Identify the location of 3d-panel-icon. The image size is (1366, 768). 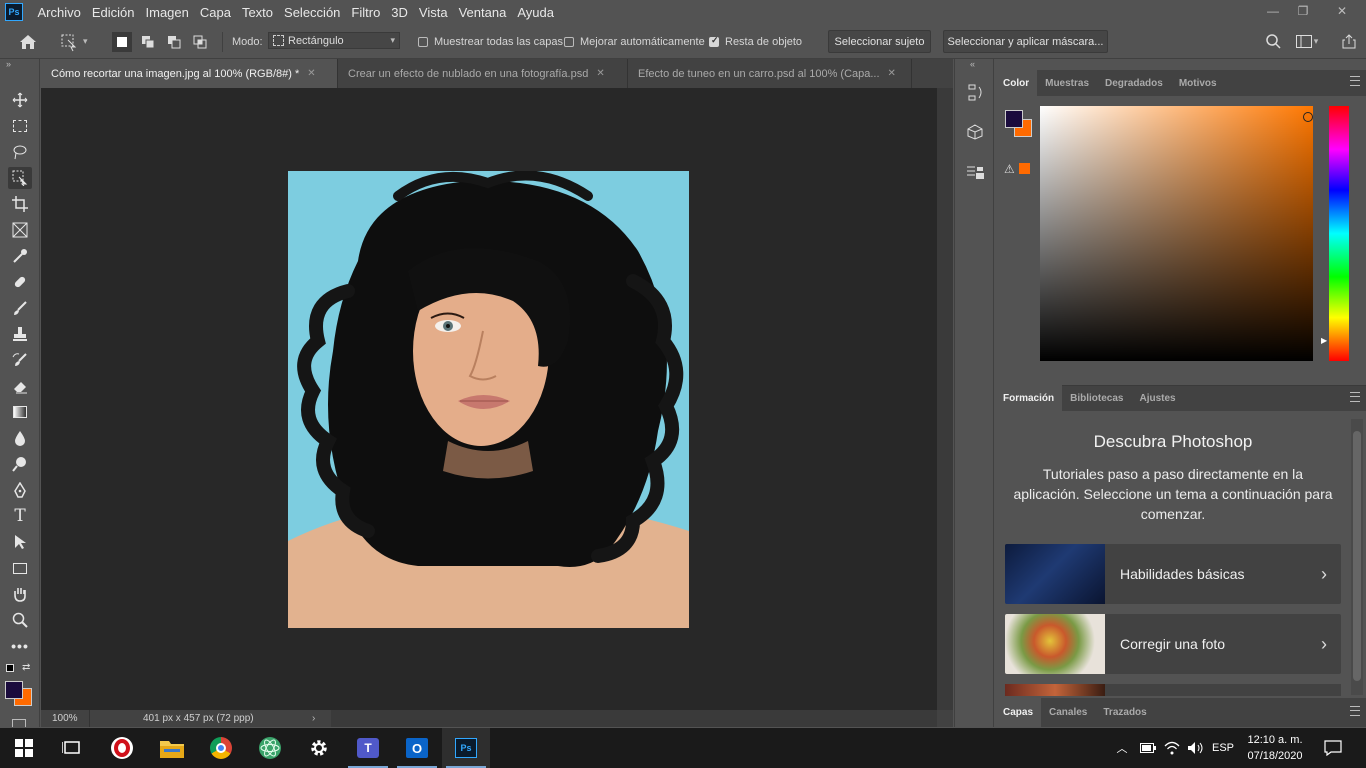
(975, 132).